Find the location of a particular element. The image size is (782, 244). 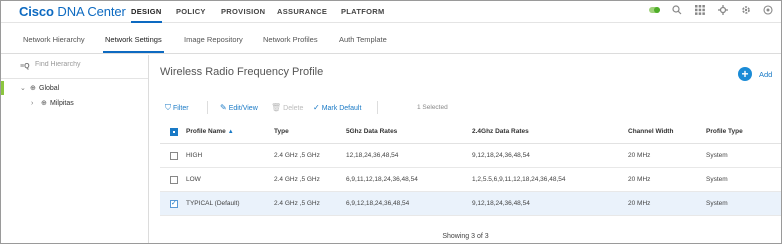

edit-view-label: Edit/View is located at coordinates (243, 108).